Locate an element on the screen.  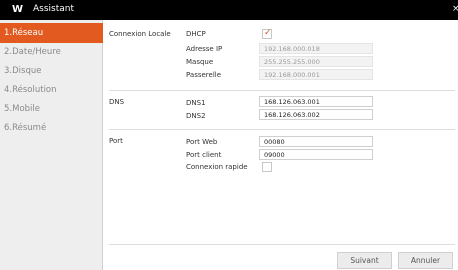
fast-connection-checkbox is located at coordinates (267, 167).